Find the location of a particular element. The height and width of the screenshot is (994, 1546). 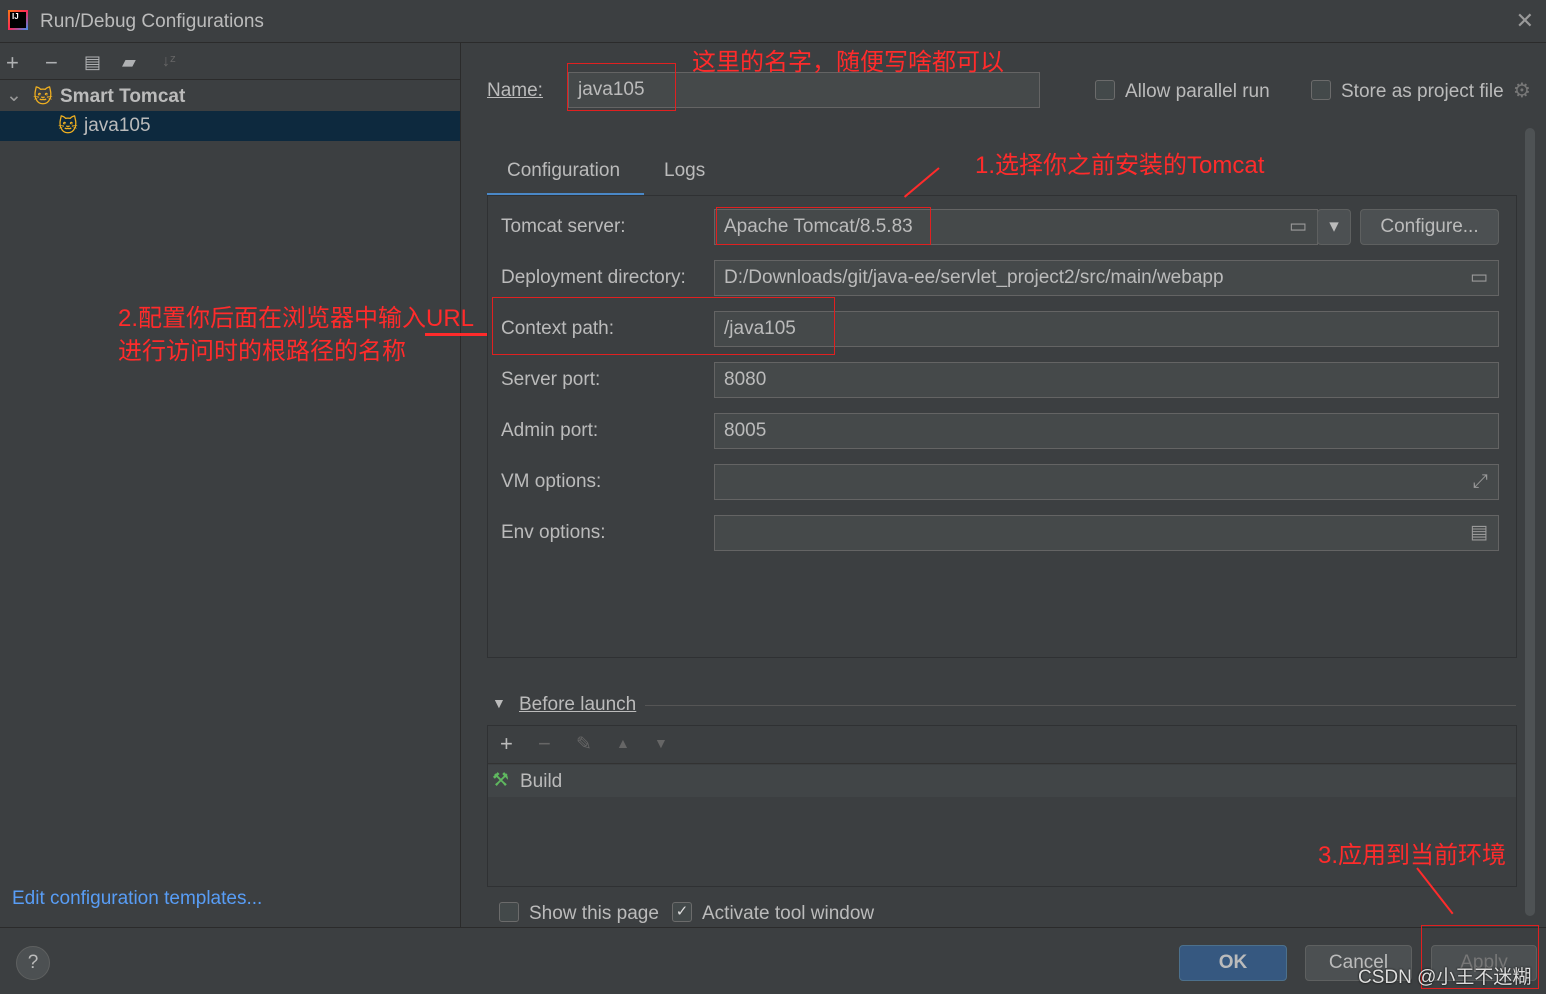

deploy-label: Deployment directory: is located at coordinates (593, 277).